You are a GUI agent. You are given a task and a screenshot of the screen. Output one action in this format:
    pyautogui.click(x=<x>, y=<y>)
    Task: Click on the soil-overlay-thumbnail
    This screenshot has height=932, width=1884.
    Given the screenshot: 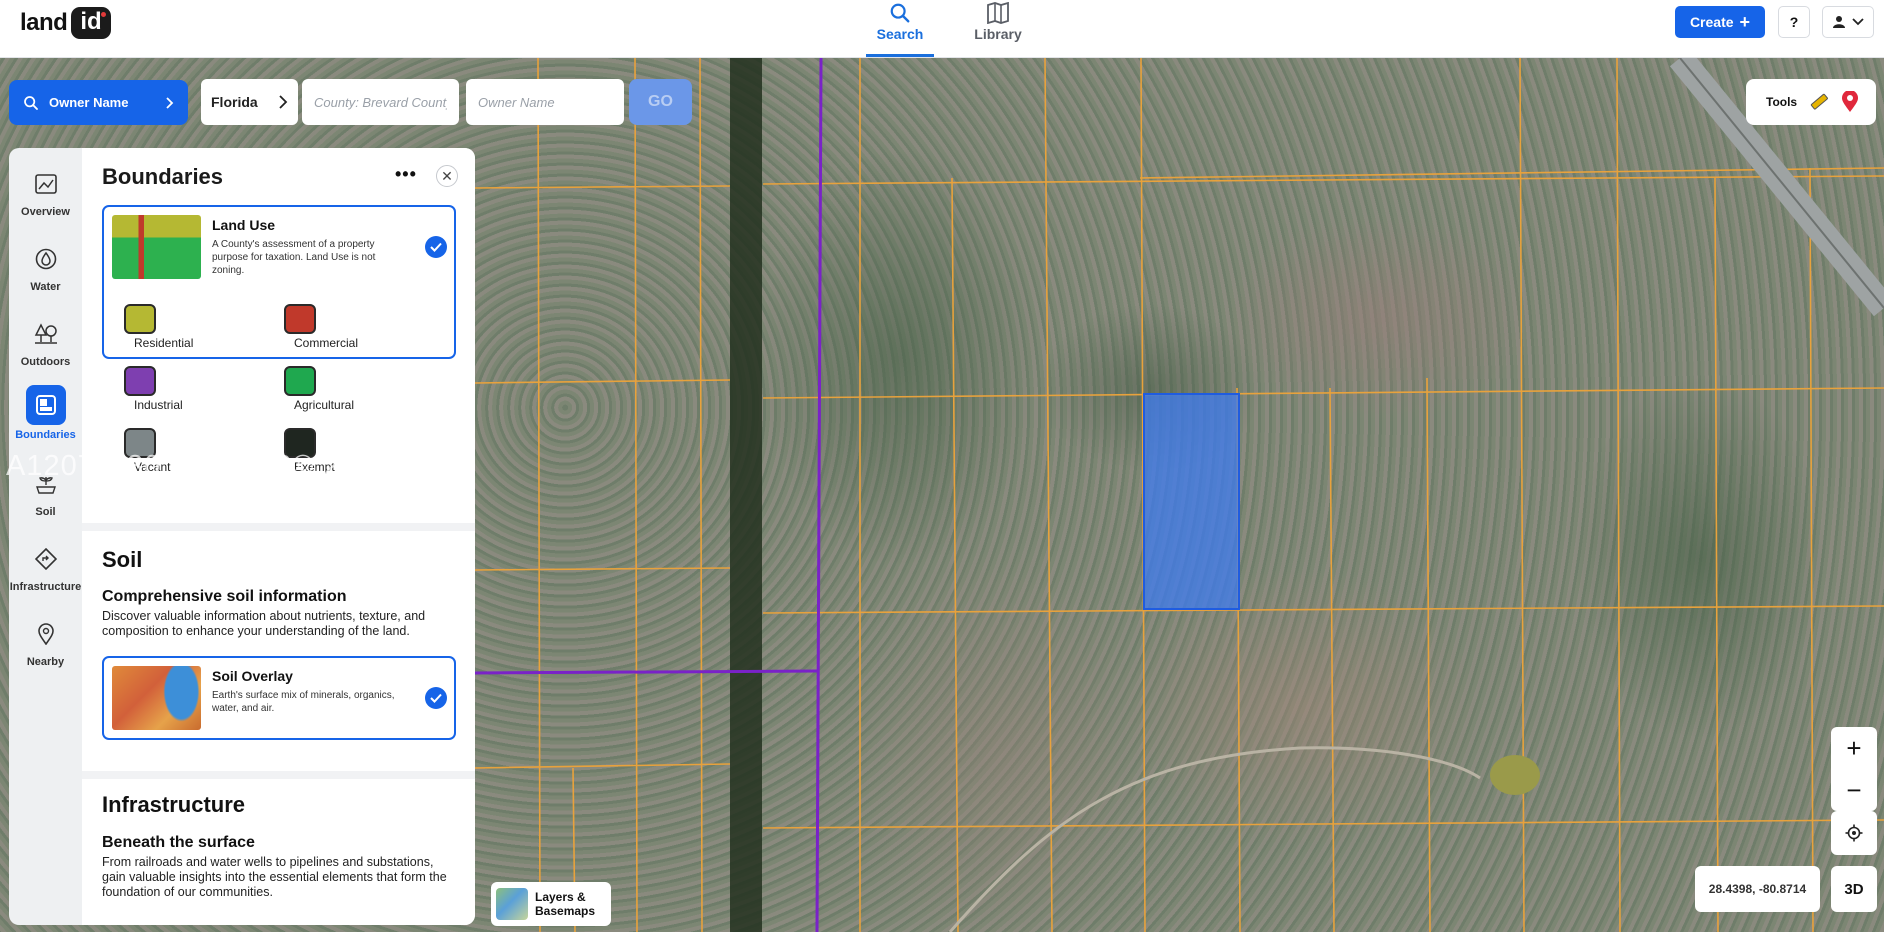 What is the action you would take?
    pyautogui.click(x=156, y=698)
    